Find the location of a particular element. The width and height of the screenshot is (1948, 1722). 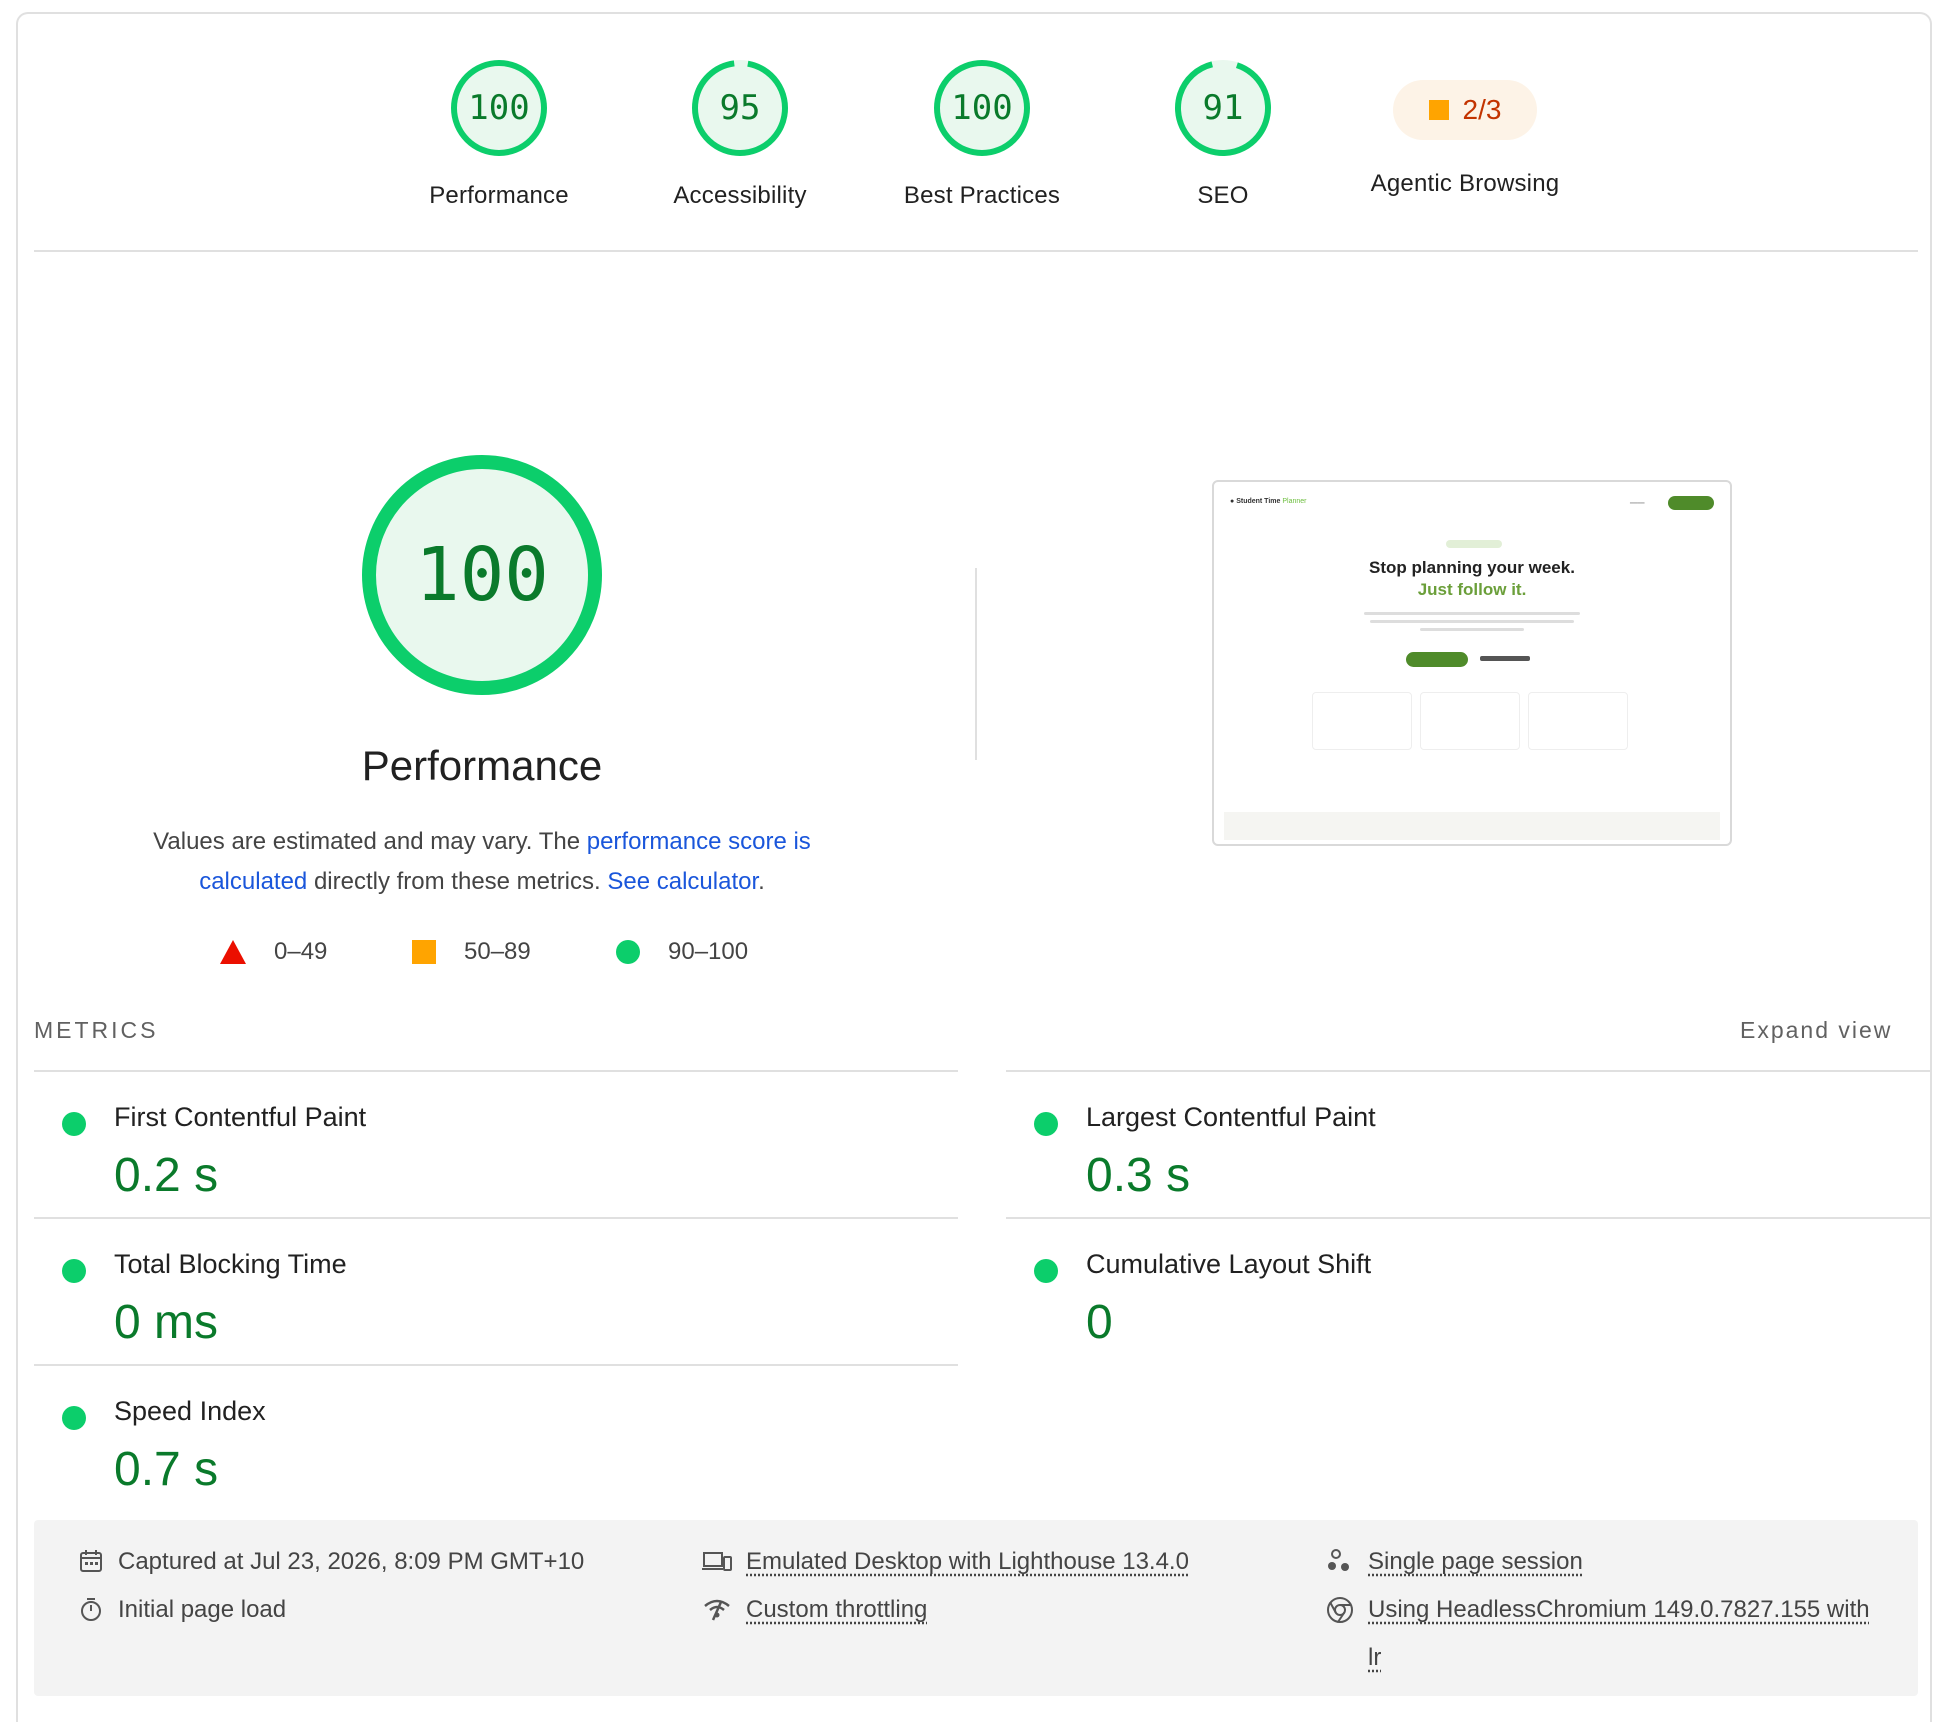

throttling: Custom throttling is located at coordinates (814, 1610).